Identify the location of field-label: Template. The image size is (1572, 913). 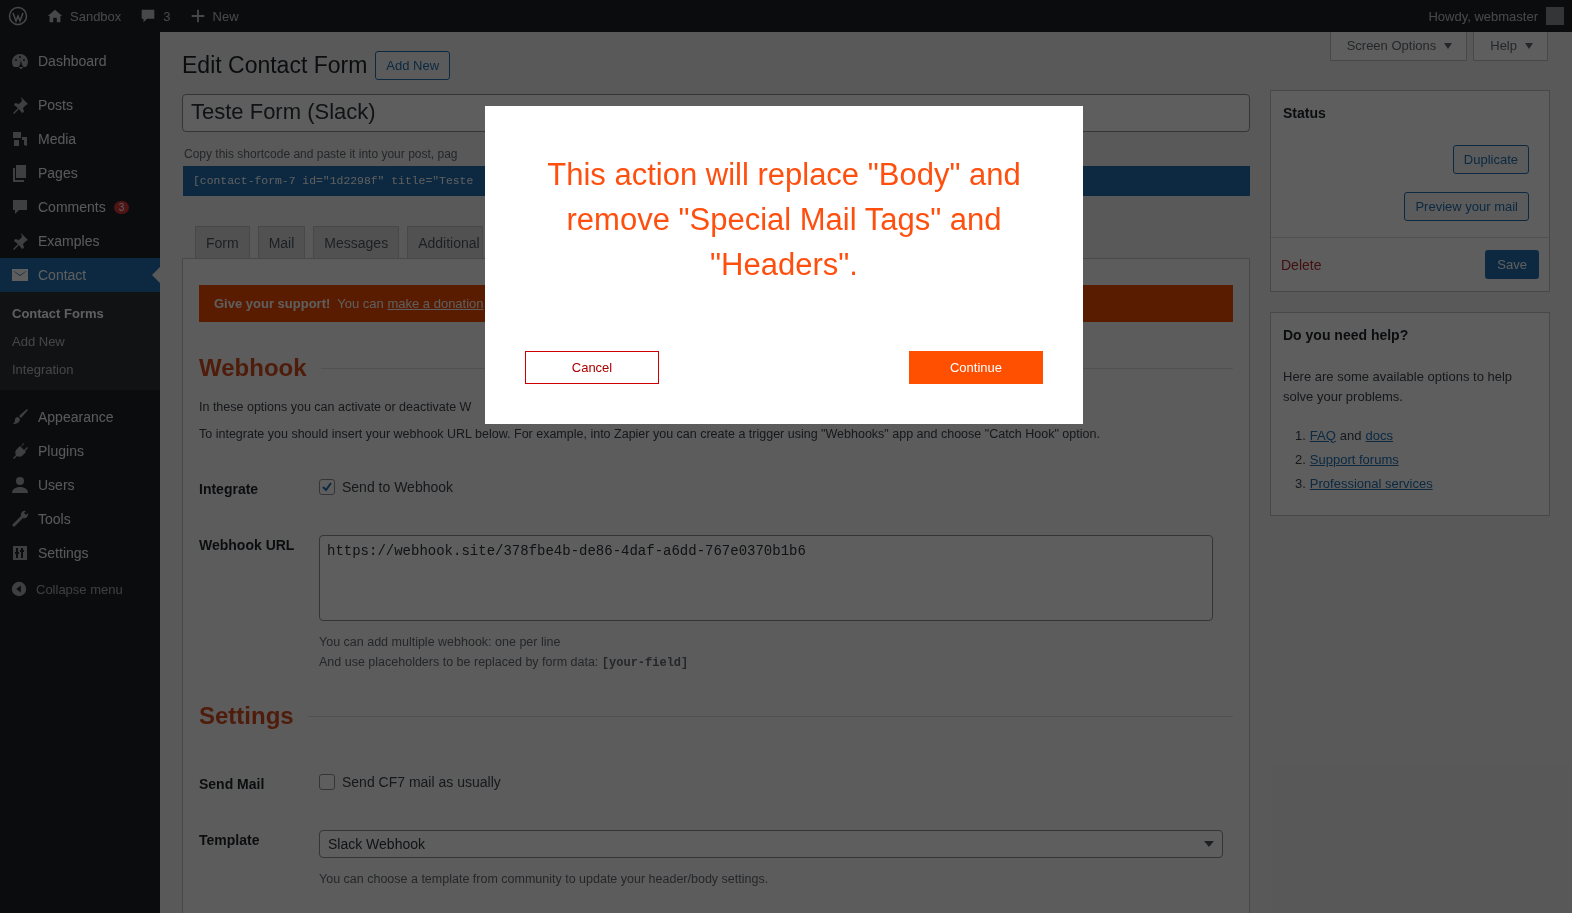
(230, 840).